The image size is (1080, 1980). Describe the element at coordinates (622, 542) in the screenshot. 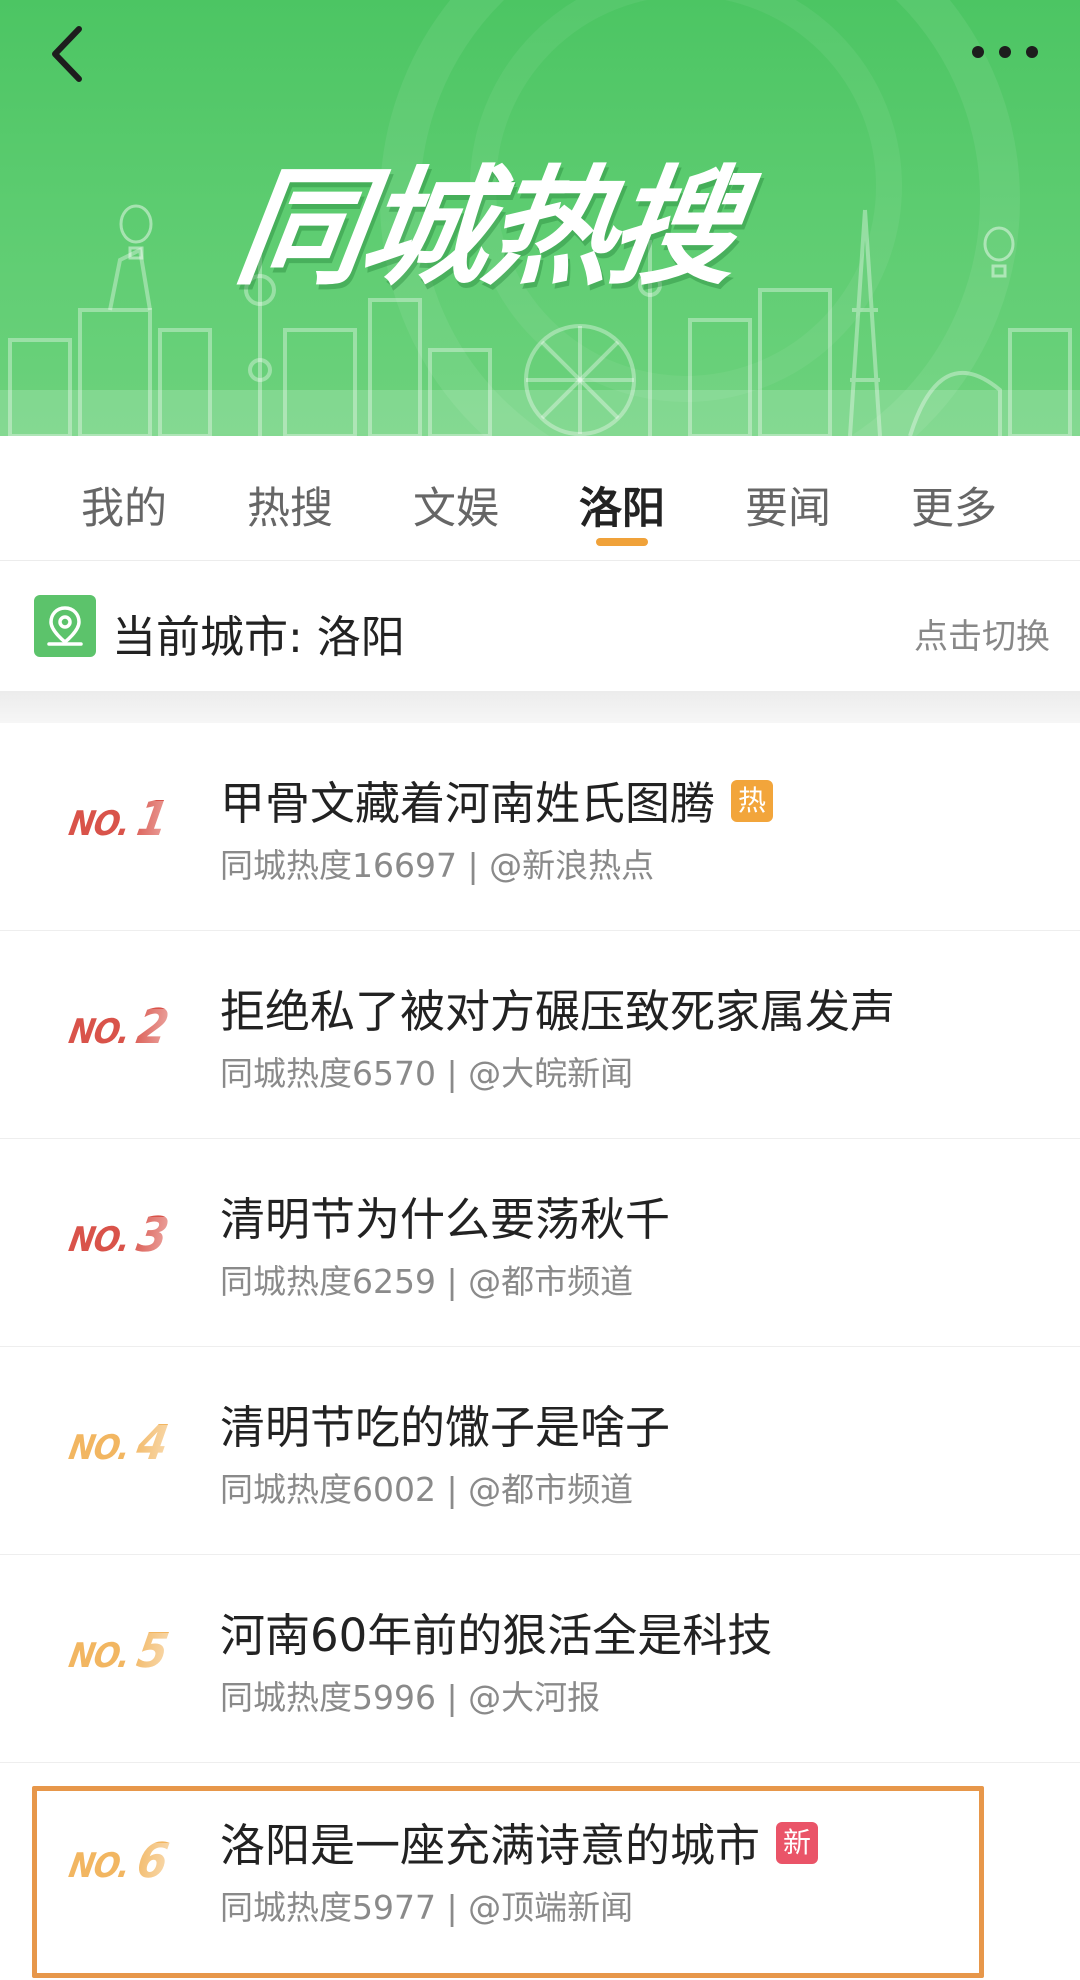

I see `active-tab-indicator` at that location.